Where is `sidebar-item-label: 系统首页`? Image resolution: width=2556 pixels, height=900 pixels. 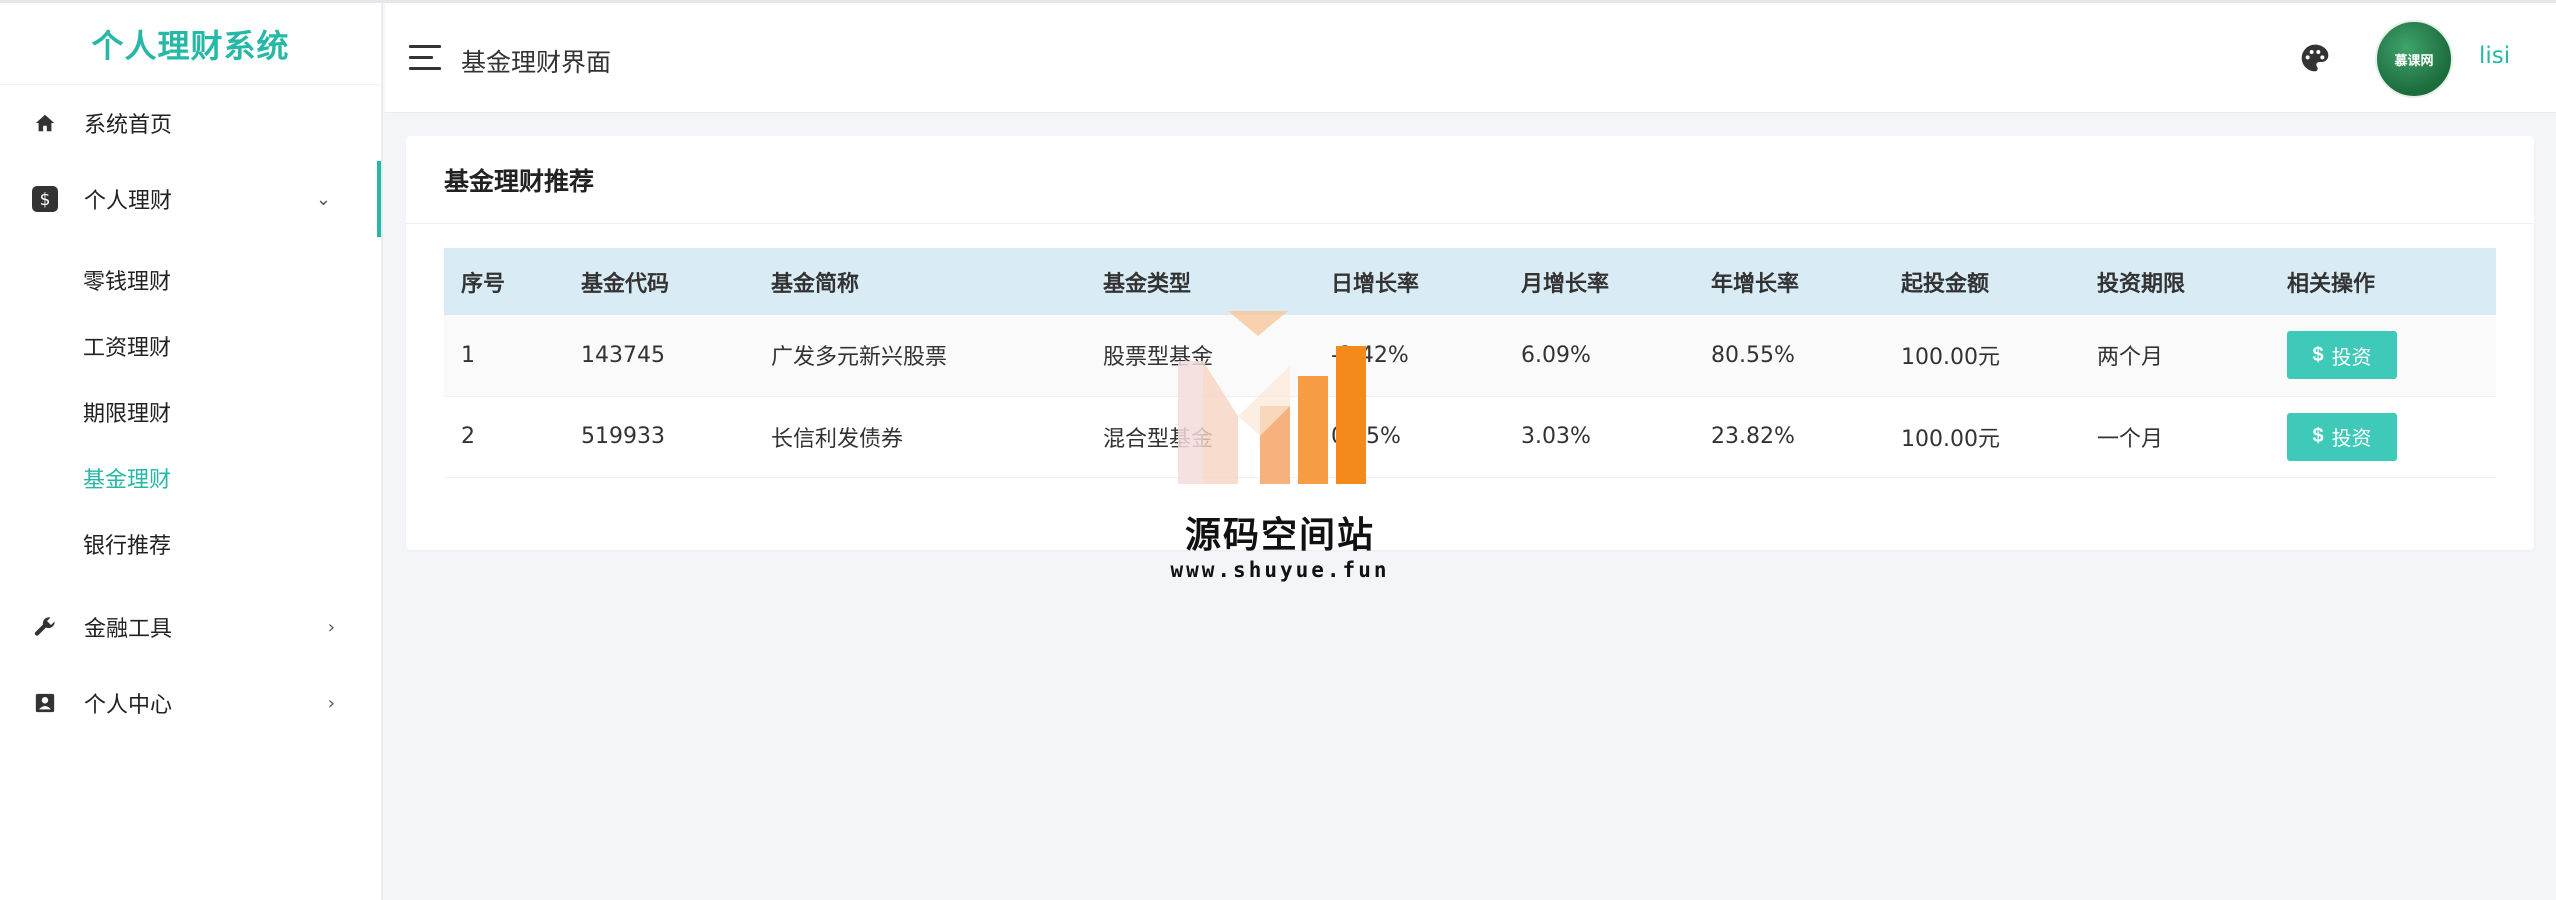
sidebar-item-label: 系统首页 is located at coordinates (128, 125).